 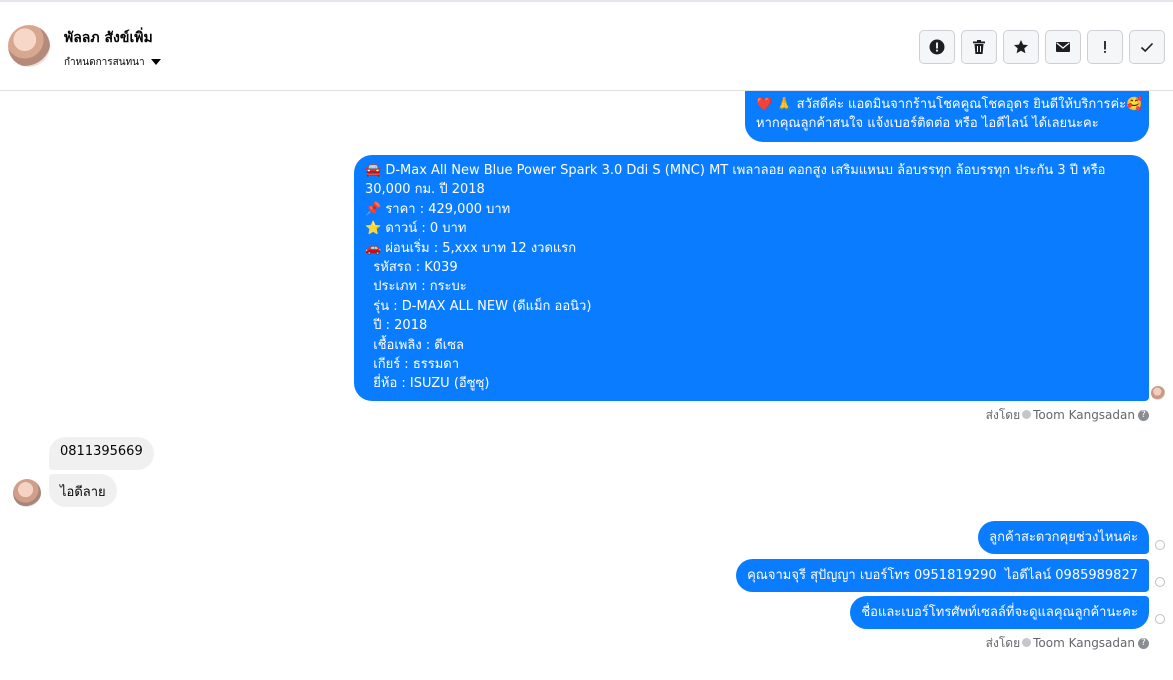 I want to click on mark-spam-button, so click(x=937, y=47).